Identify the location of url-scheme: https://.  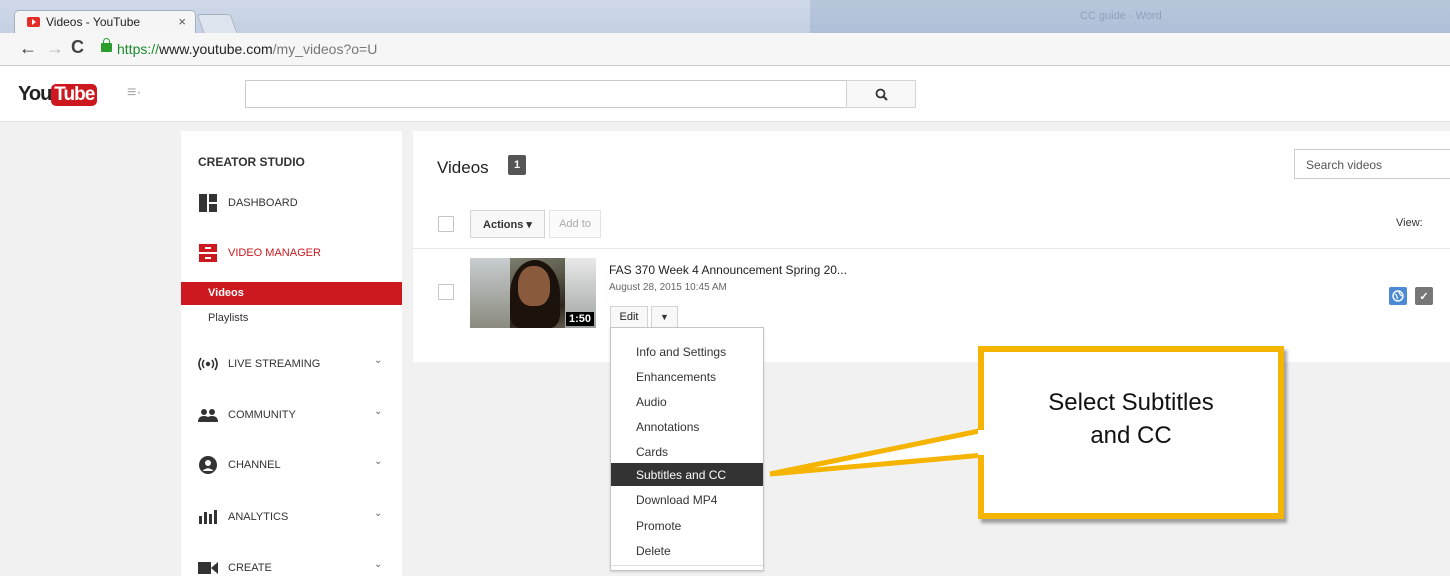
(138, 49).